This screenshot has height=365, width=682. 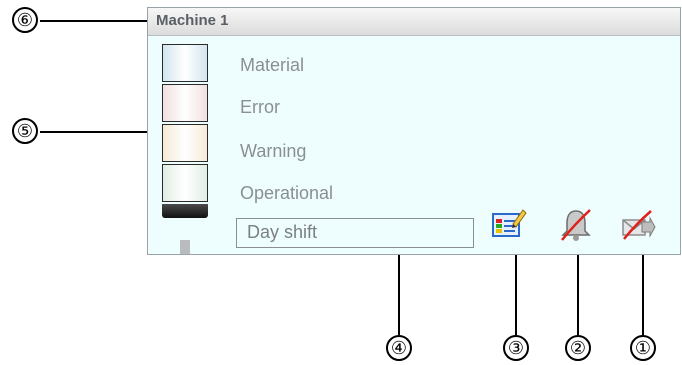 What do you see at coordinates (287, 193) in the screenshot?
I see `label-operational: Operational` at bounding box center [287, 193].